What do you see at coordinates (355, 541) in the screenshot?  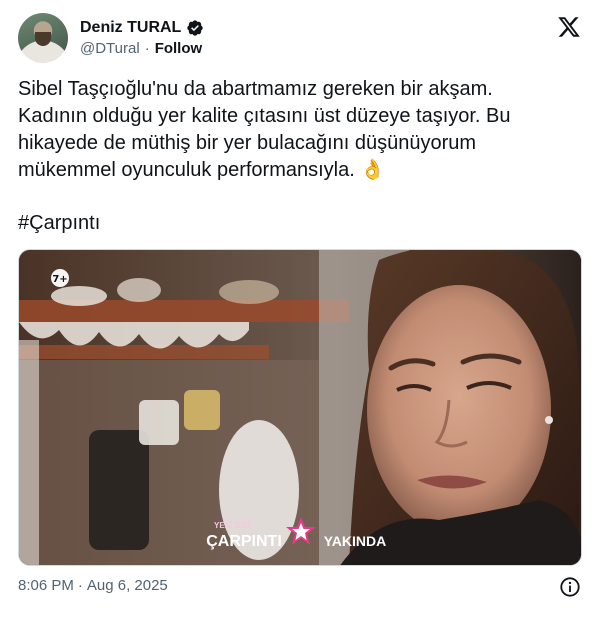 I see `overlay-coming-soon: YAKINDA` at bounding box center [355, 541].